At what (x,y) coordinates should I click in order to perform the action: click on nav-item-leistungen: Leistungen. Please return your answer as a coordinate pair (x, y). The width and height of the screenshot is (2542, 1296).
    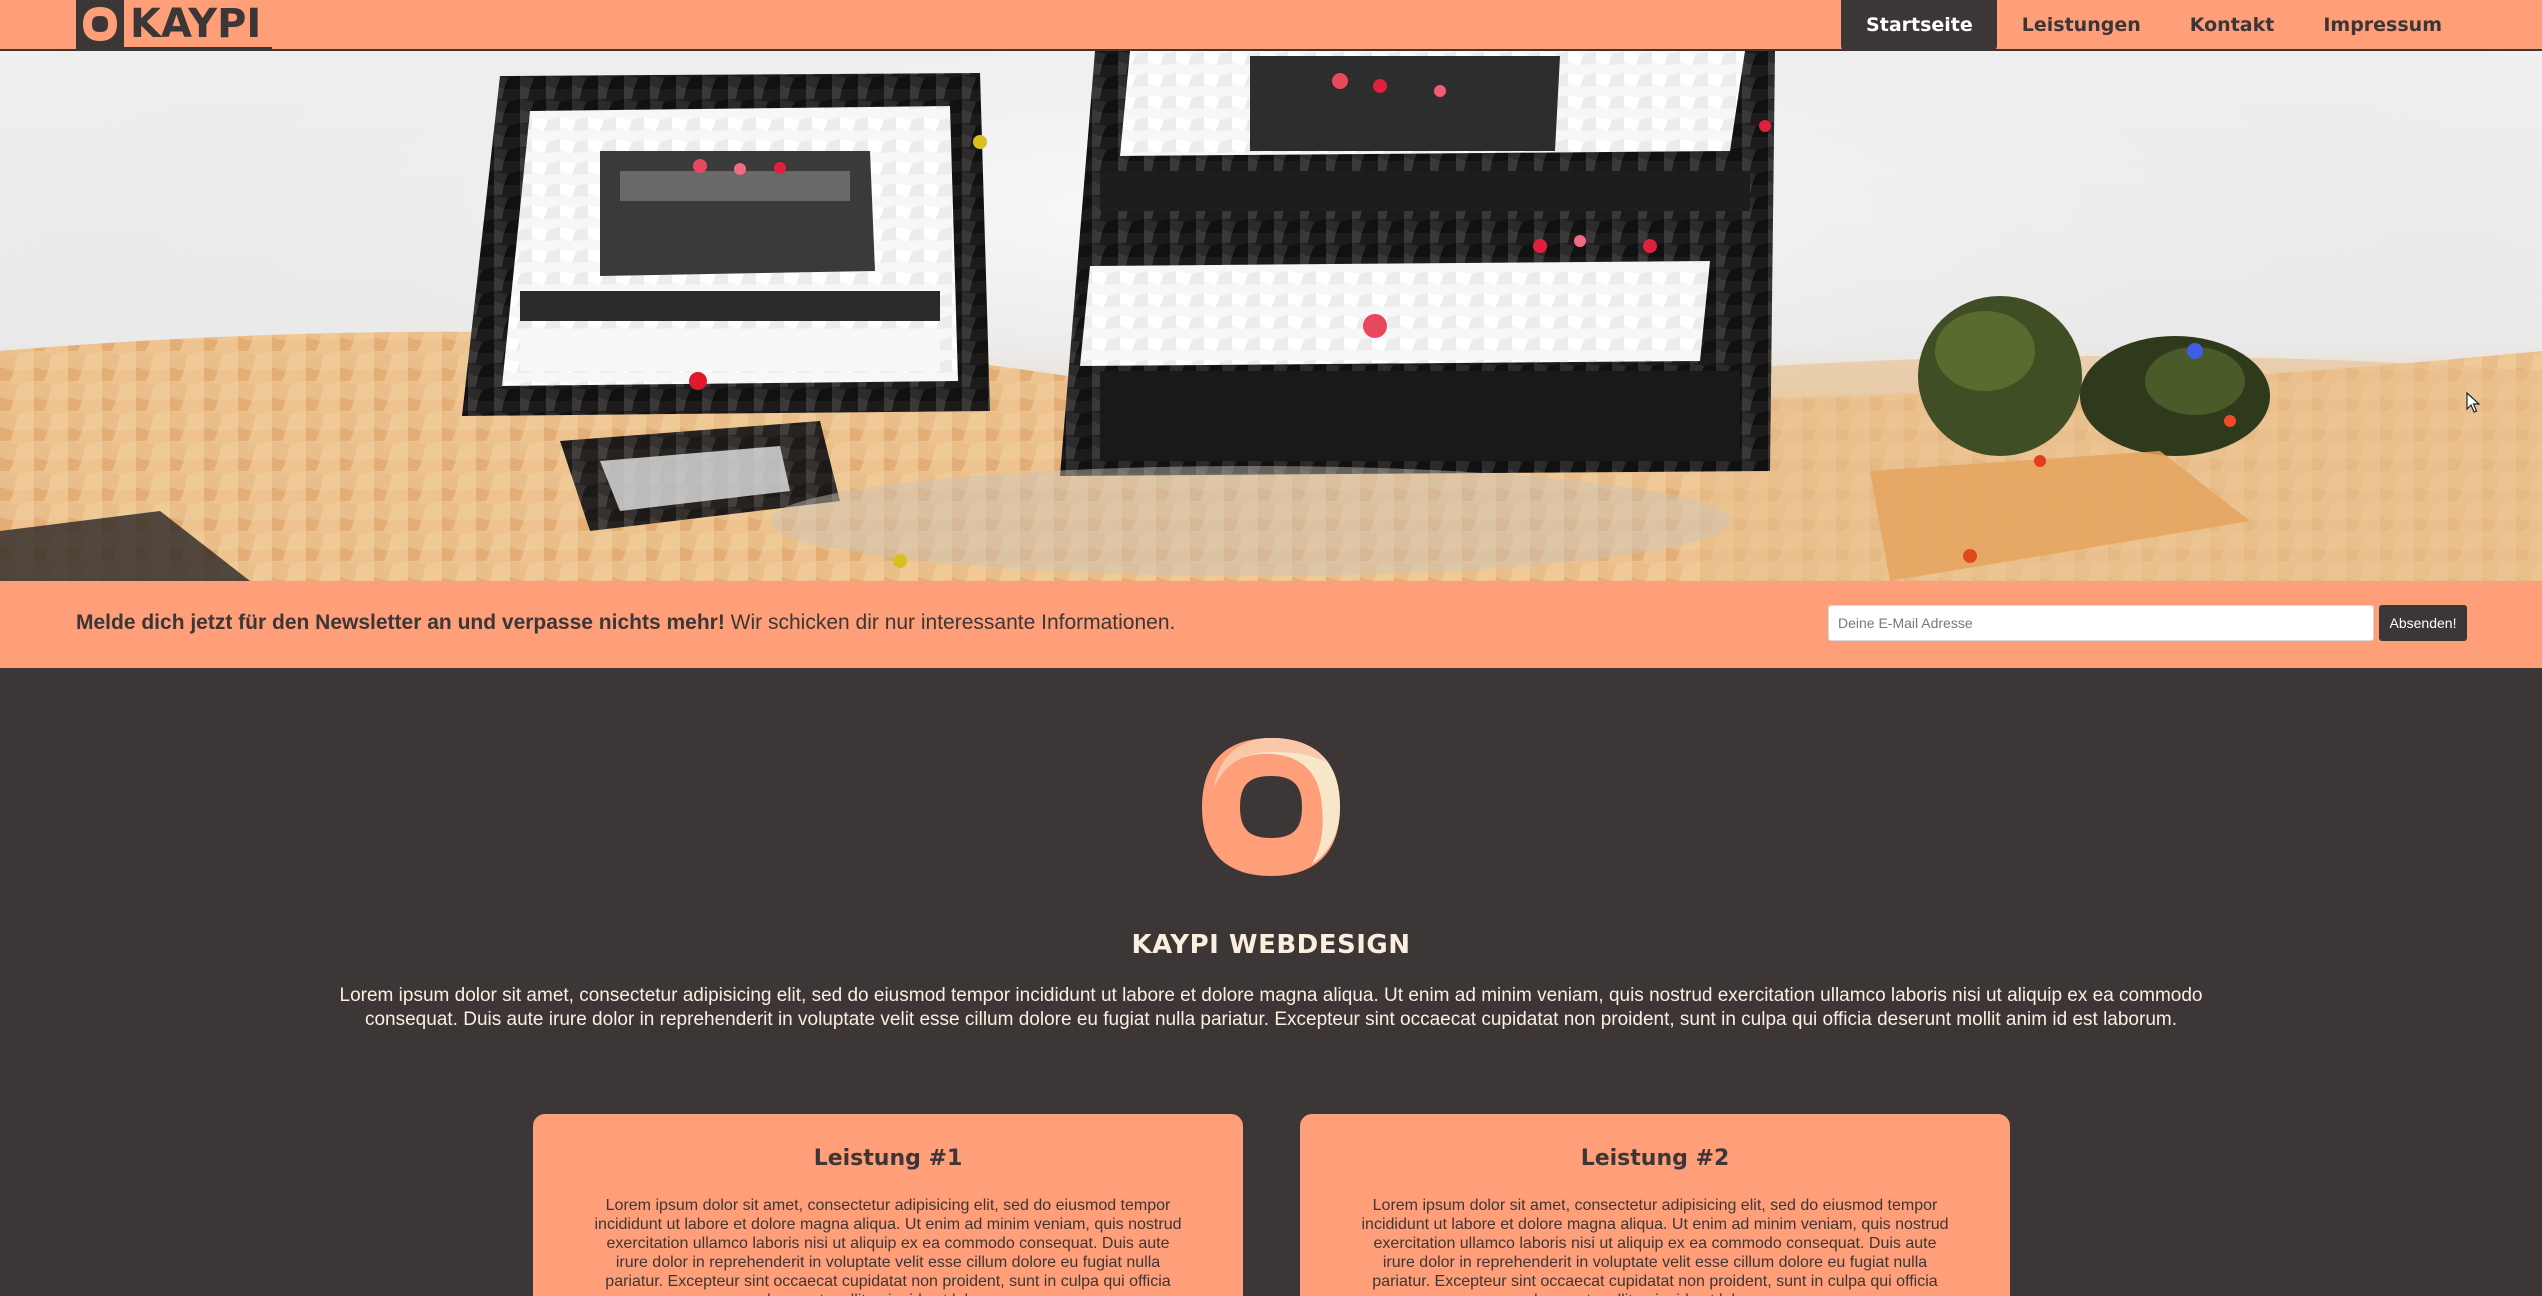
    Looking at the image, I should click on (2081, 25).